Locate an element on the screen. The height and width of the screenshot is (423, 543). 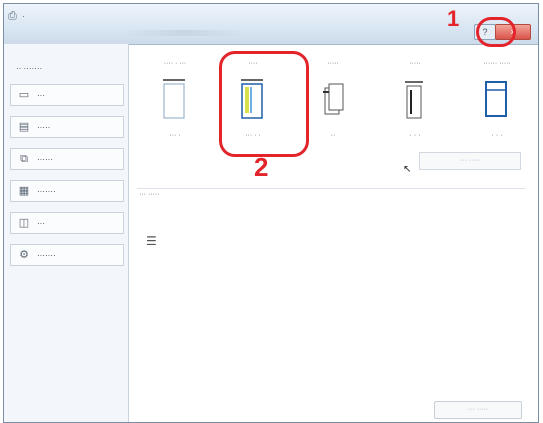
sidebar-item-advanced: ⚙ ······· is located at coordinates (67, 255).